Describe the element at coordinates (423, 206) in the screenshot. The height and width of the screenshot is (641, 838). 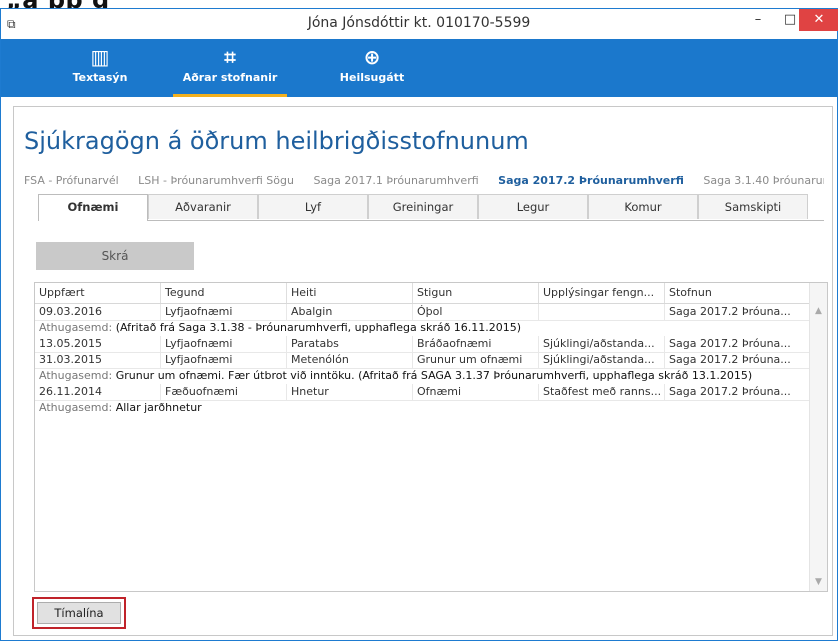
I see `tab-greiningar: Greiningar` at that location.